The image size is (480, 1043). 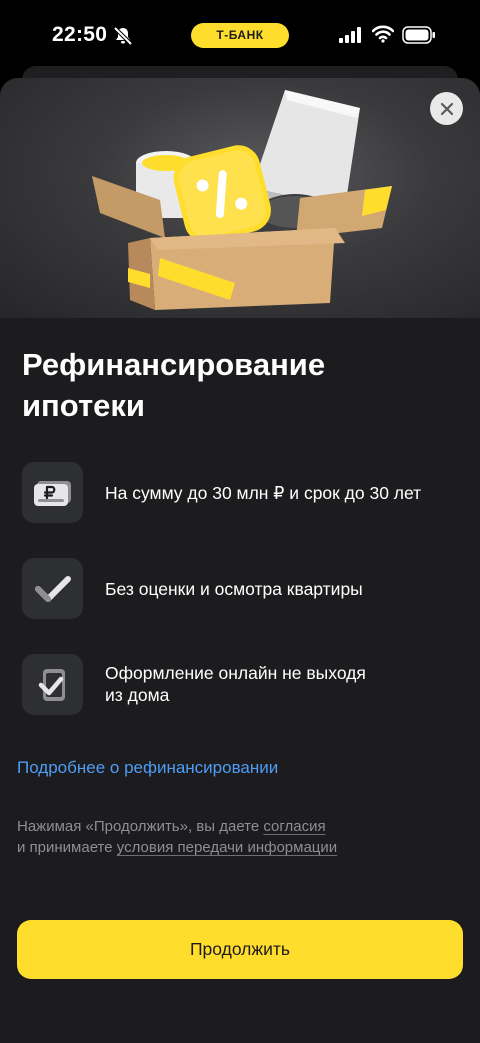 What do you see at coordinates (350, 35) in the screenshot?
I see `cellular-signal-icon` at bounding box center [350, 35].